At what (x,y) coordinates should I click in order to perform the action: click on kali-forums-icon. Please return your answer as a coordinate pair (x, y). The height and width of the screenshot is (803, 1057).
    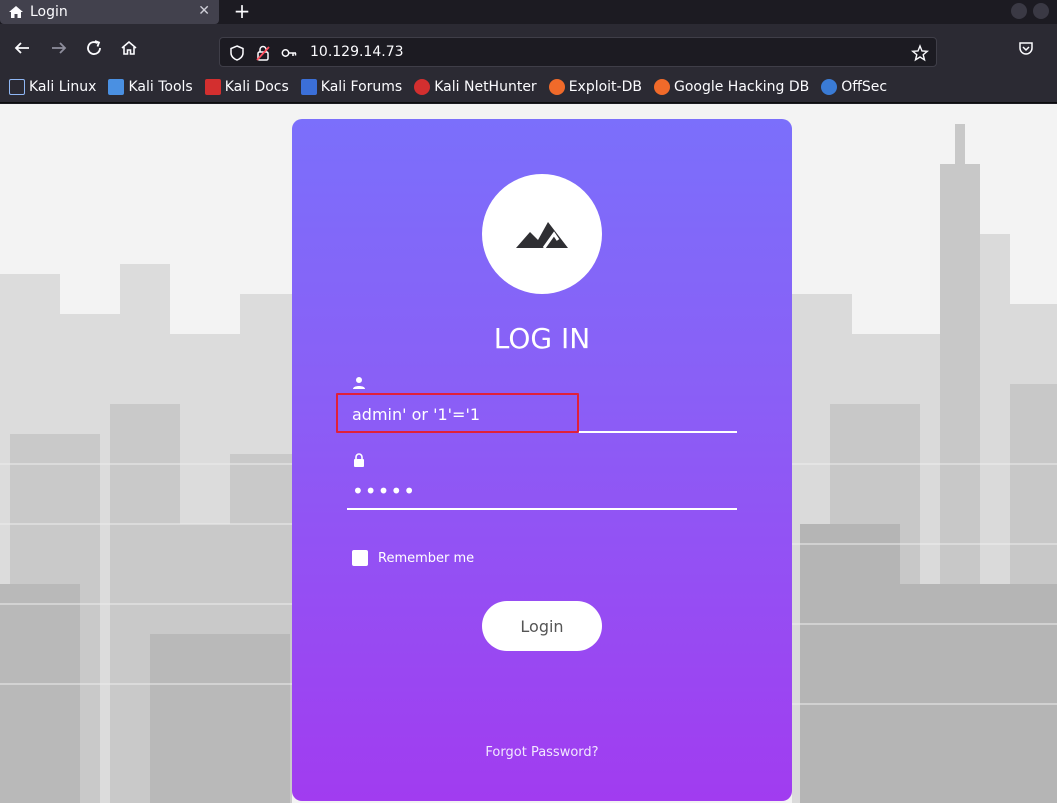
    Looking at the image, I should click on (308, 87).